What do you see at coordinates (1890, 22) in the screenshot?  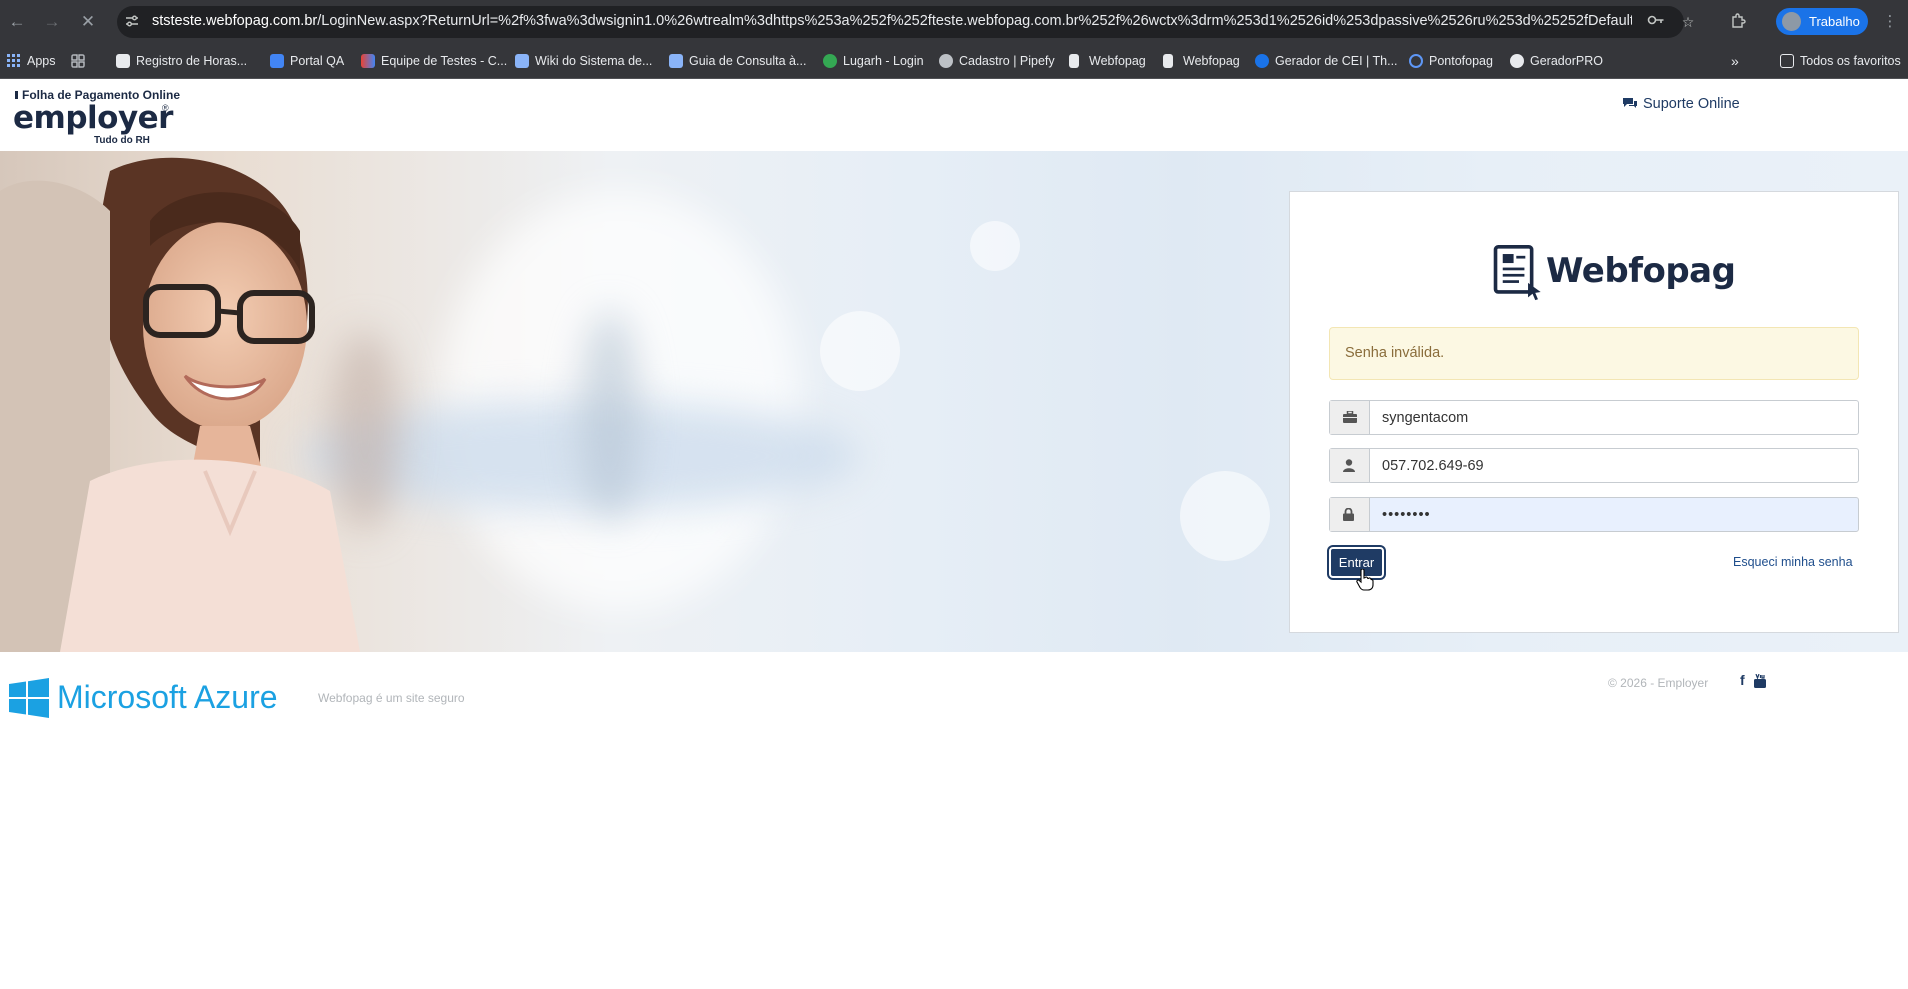 I see `menu-dots-icon: ⋮` at bounding box center [1890, 22].